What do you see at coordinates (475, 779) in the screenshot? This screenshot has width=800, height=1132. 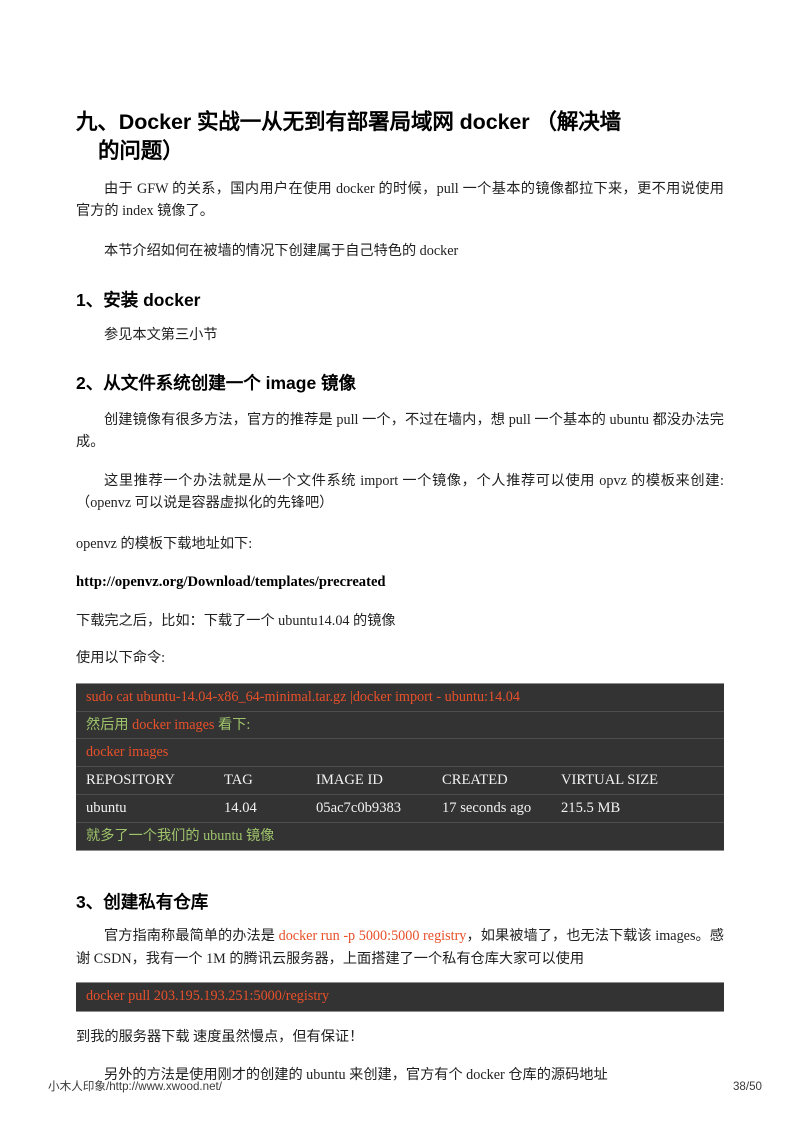 I see `table-header-created: CREATED` at bounding box center [475, 779].